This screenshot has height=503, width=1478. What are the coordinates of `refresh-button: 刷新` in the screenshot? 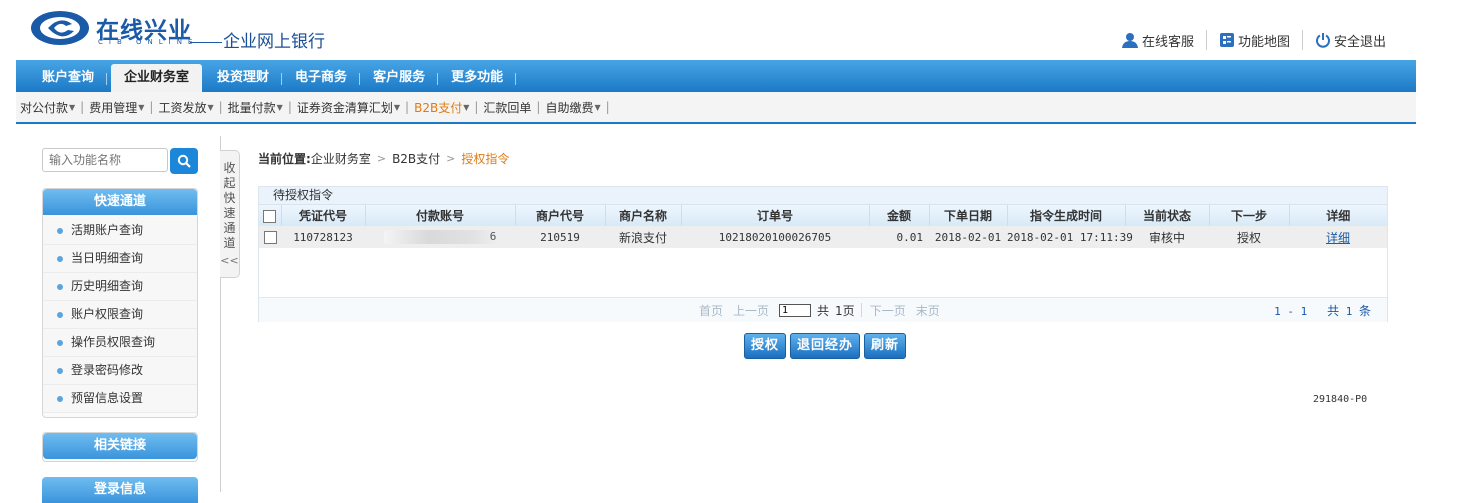 It's located at (885, 346).